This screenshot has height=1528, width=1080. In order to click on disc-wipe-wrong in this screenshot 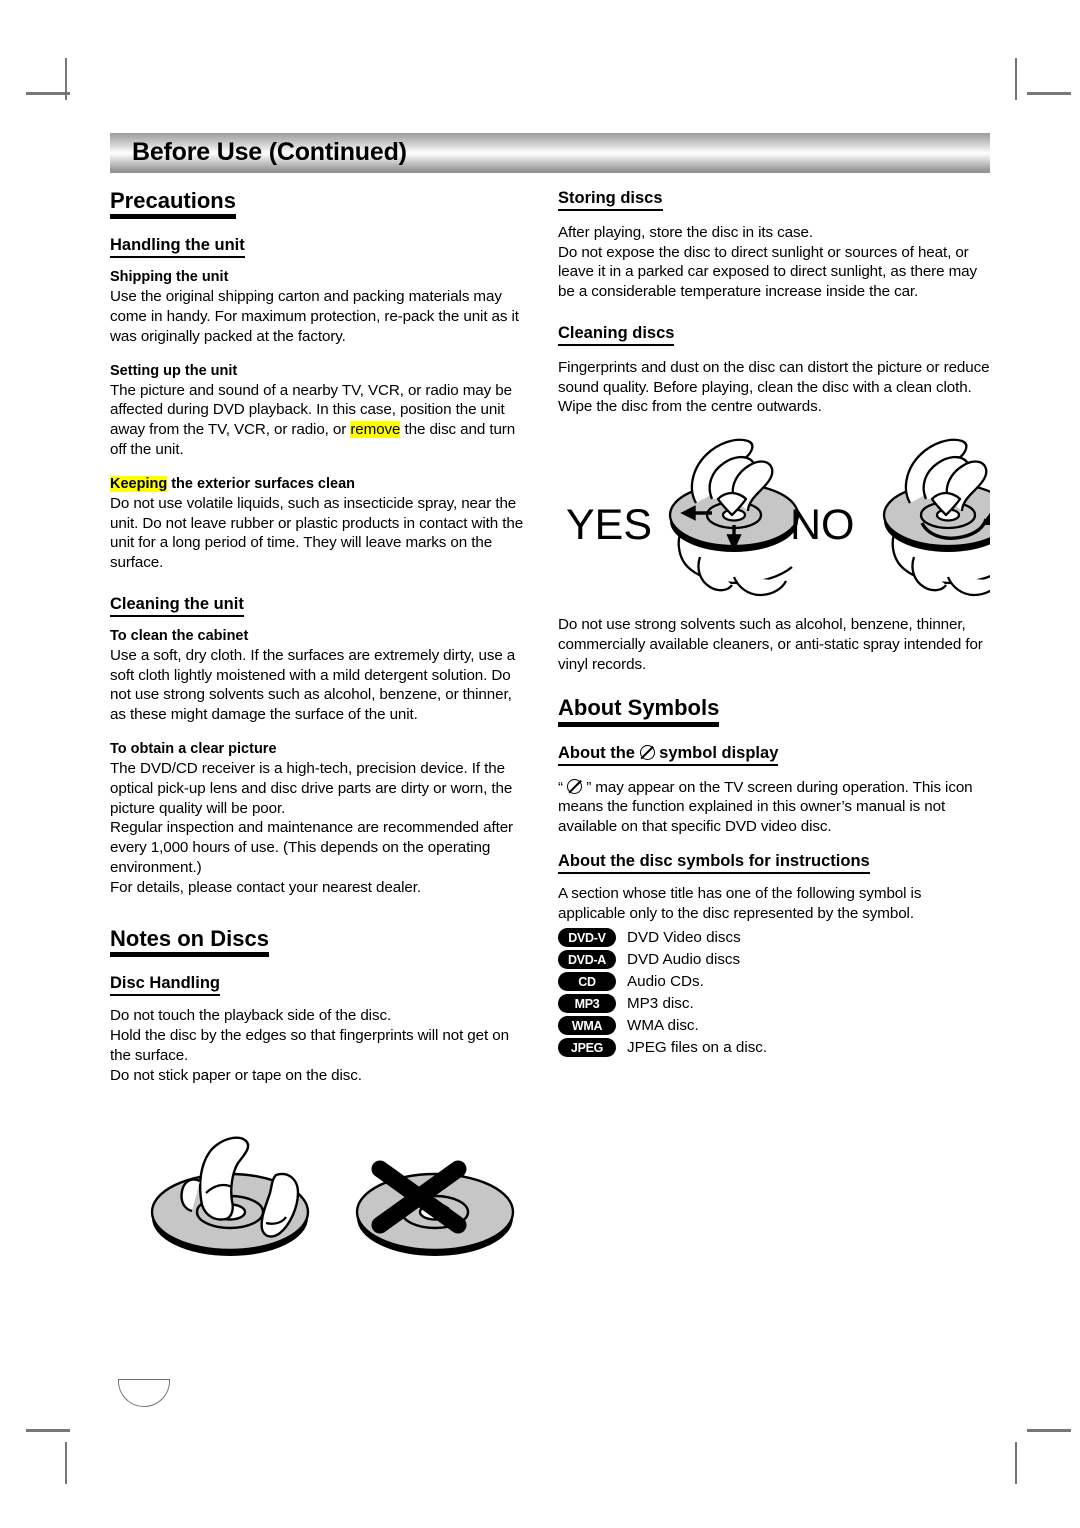, I will do `click(948, 517)`.